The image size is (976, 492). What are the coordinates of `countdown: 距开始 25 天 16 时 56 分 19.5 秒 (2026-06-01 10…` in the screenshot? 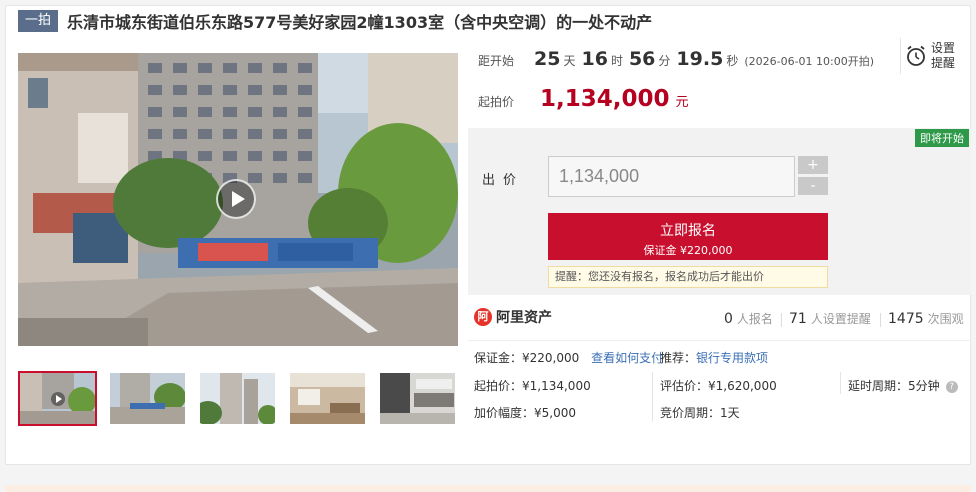 It's located at (676, 59).